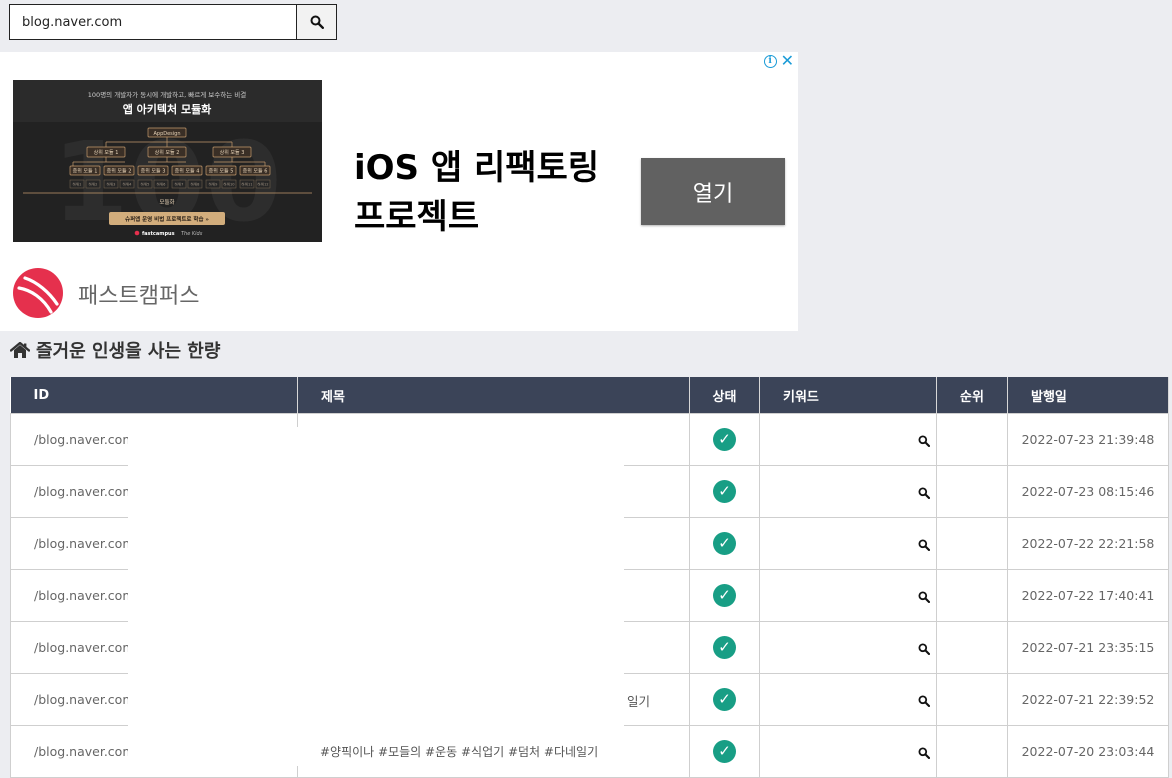  Describe the element at coordinates (477, 168) in the screenshot. I see `ad-headline-line: iOS 앱 리팩토링` at that location.